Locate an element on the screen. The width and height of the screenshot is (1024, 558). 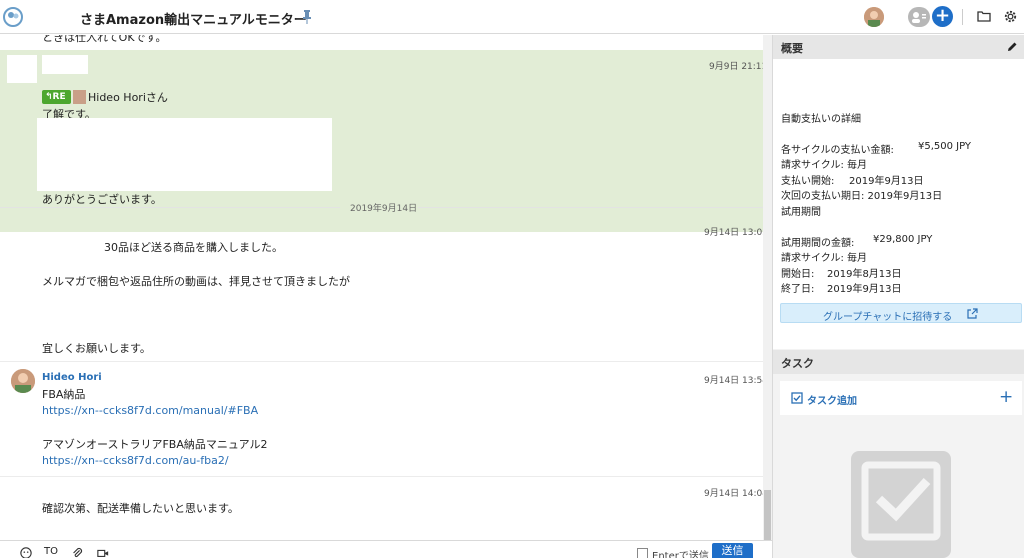
to-button: TO is located at coordinates (51, 551).